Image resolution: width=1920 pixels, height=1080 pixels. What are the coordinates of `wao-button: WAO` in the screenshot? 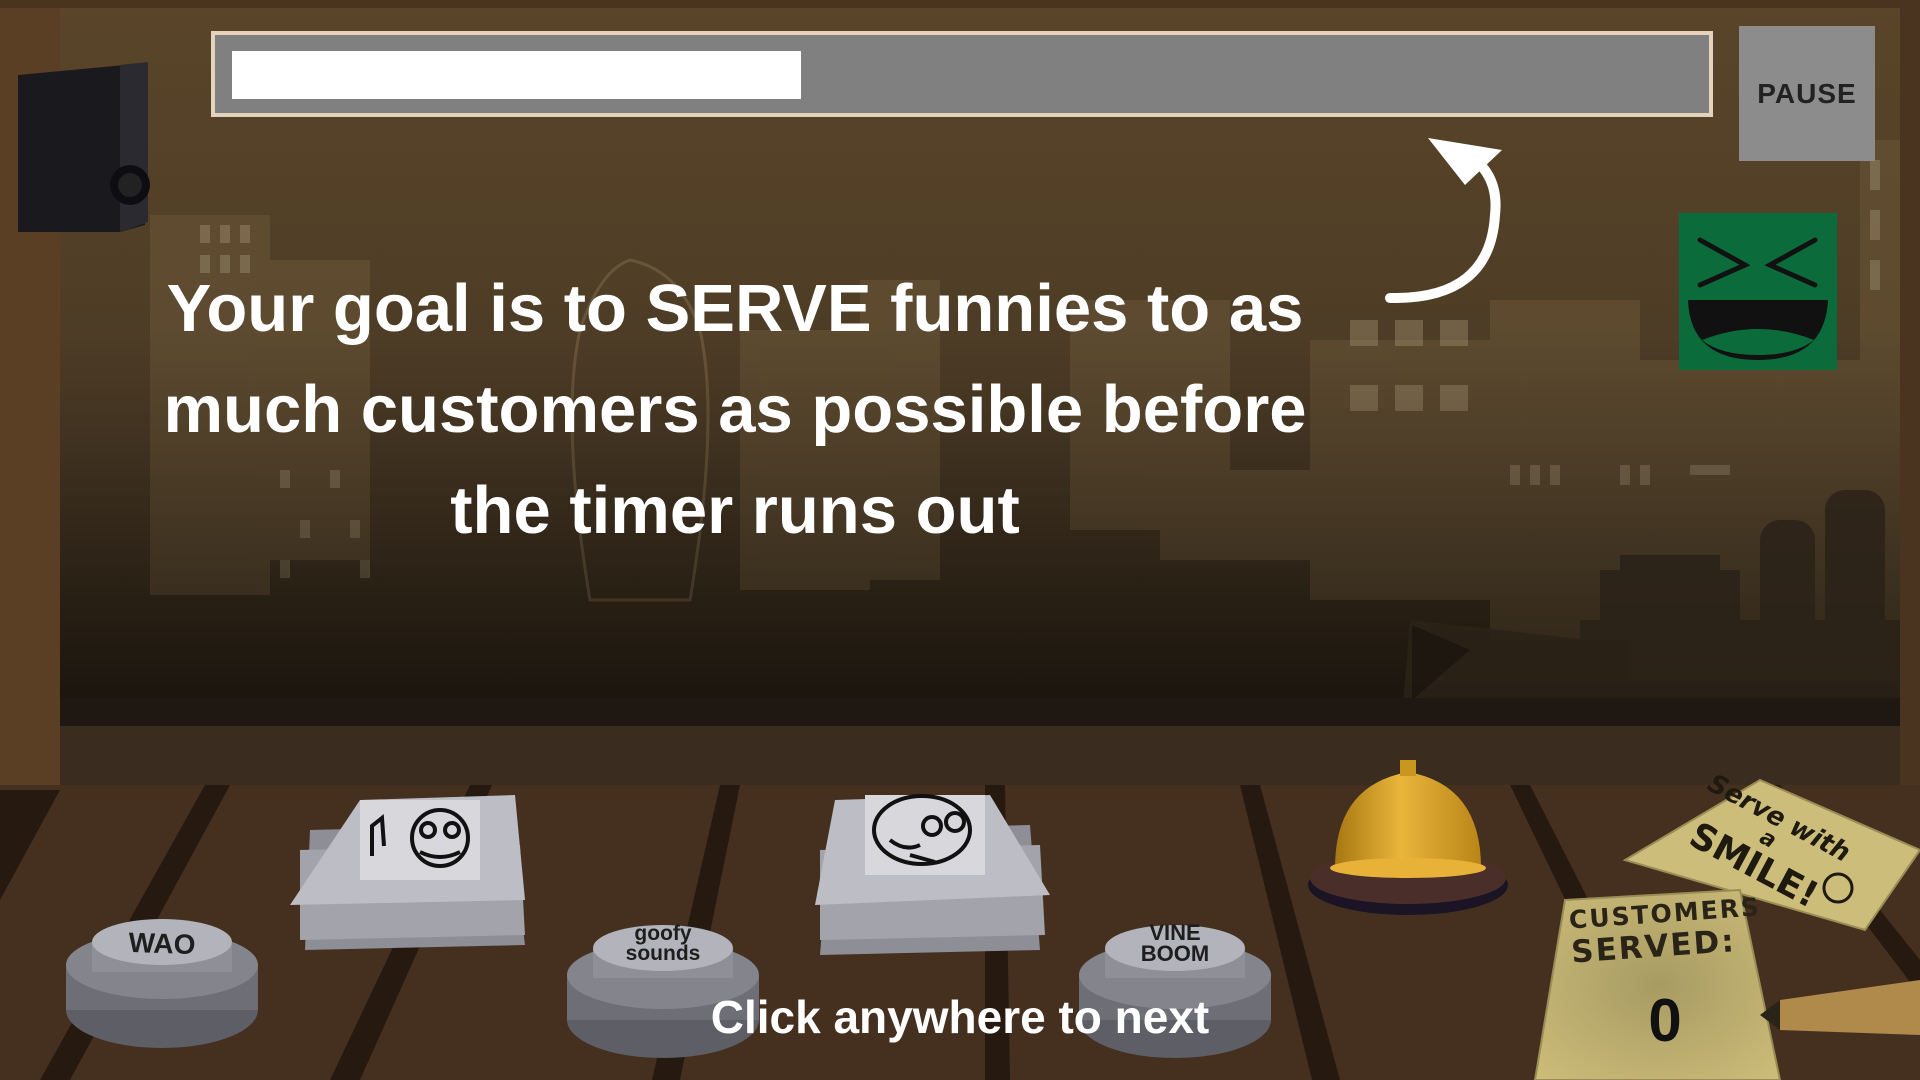 It's located at (161, 944).